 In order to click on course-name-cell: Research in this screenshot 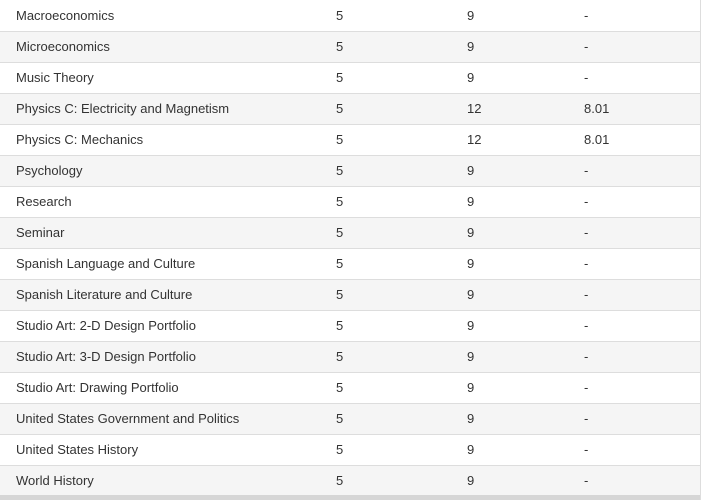, I will do `click(167, 202)`.